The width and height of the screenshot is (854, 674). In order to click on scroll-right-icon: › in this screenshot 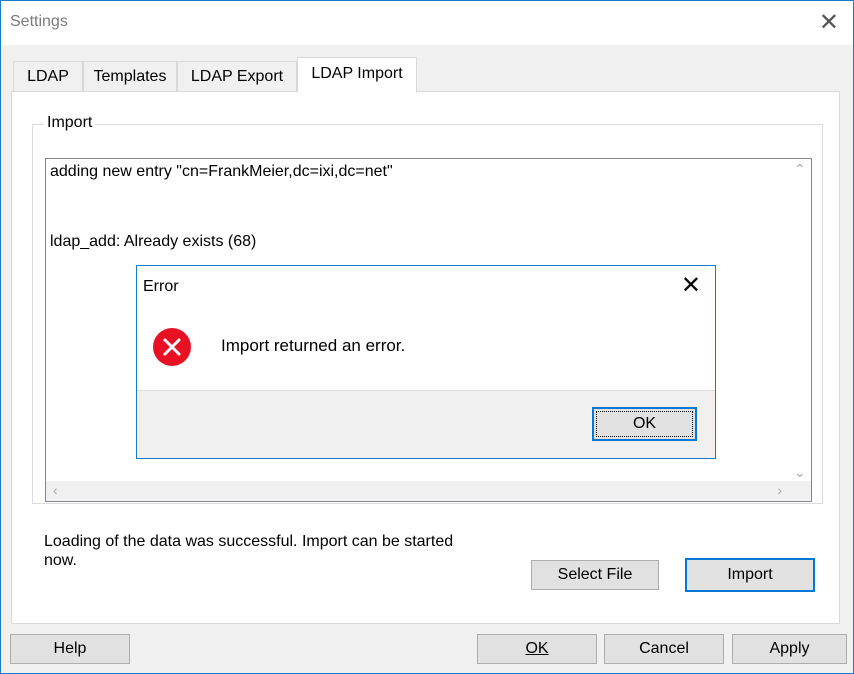, I will do `click(779, 490)`.